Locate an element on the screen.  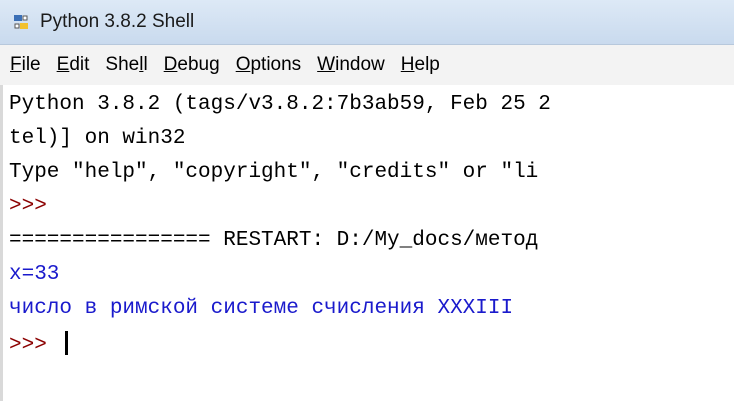
menu-options-label: ptions is located at coordinates (276, 64).